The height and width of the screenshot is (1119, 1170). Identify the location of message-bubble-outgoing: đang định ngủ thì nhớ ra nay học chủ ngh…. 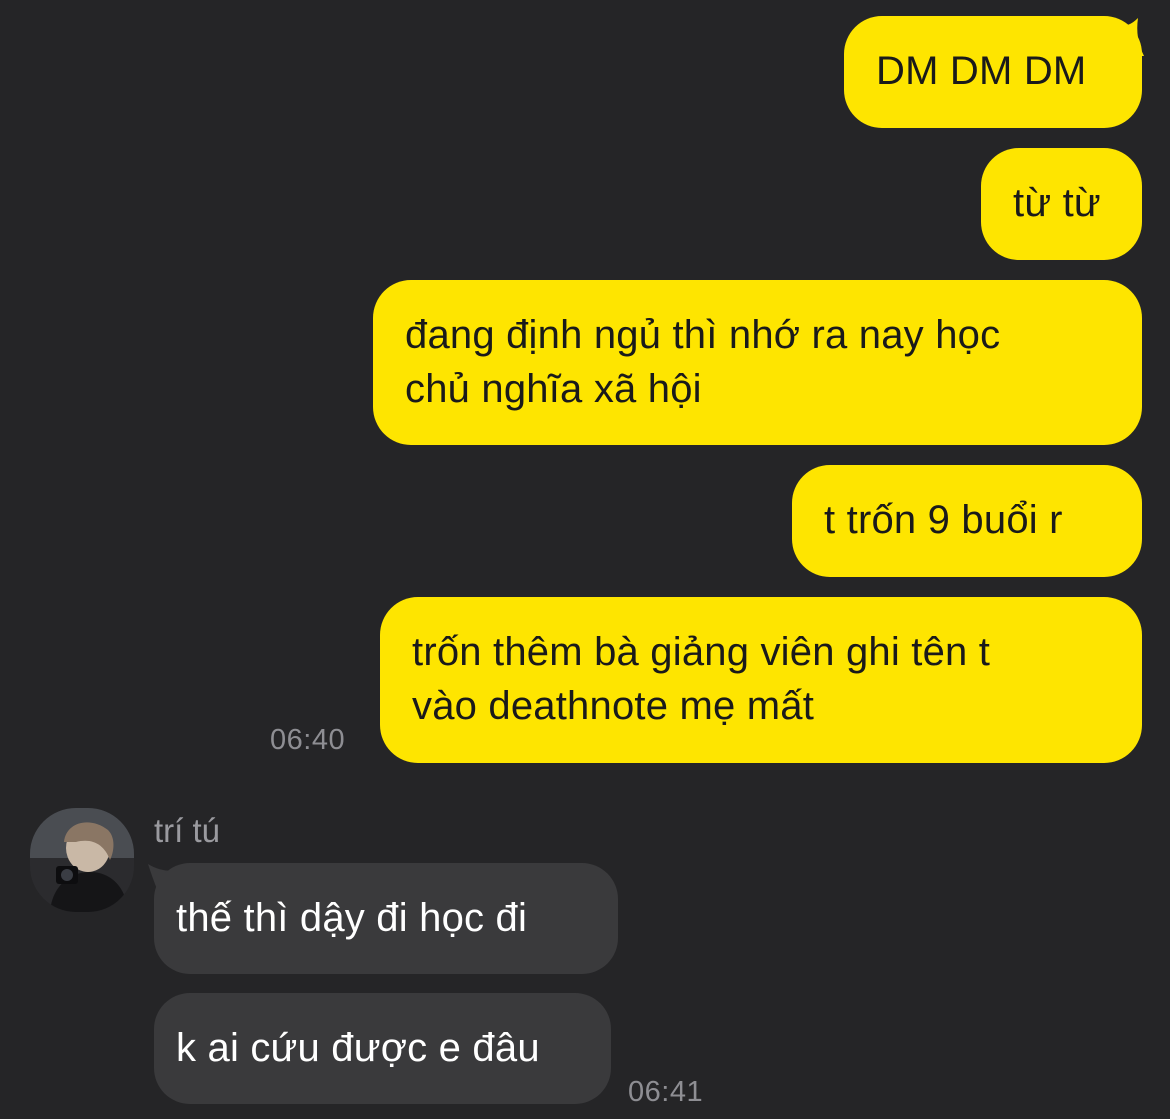
(757, 362).